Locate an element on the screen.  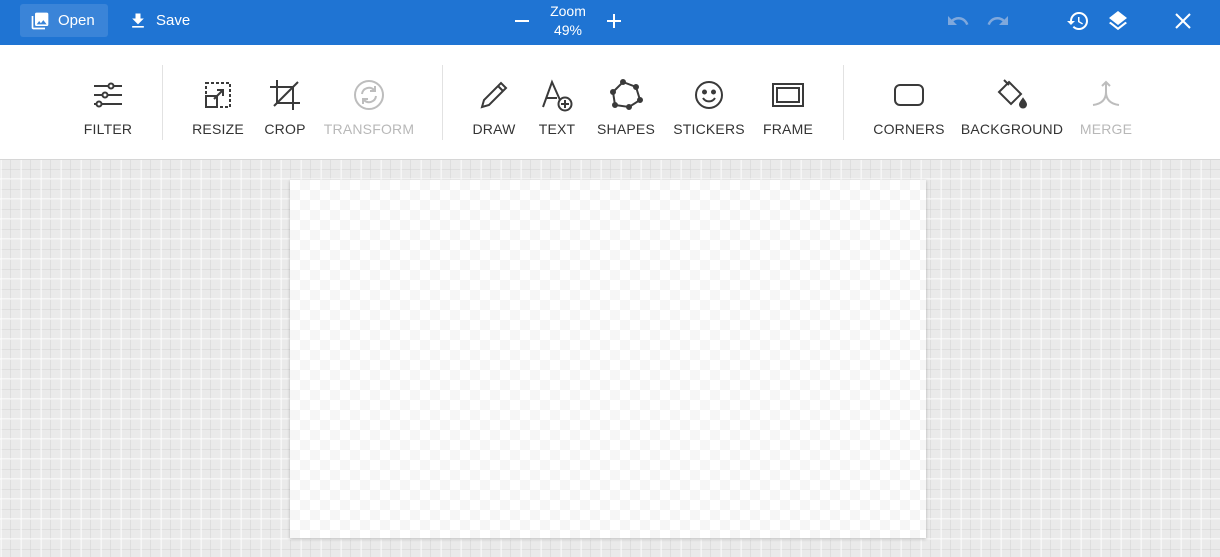
toolbar-divider is located at coordinates (843, 102).